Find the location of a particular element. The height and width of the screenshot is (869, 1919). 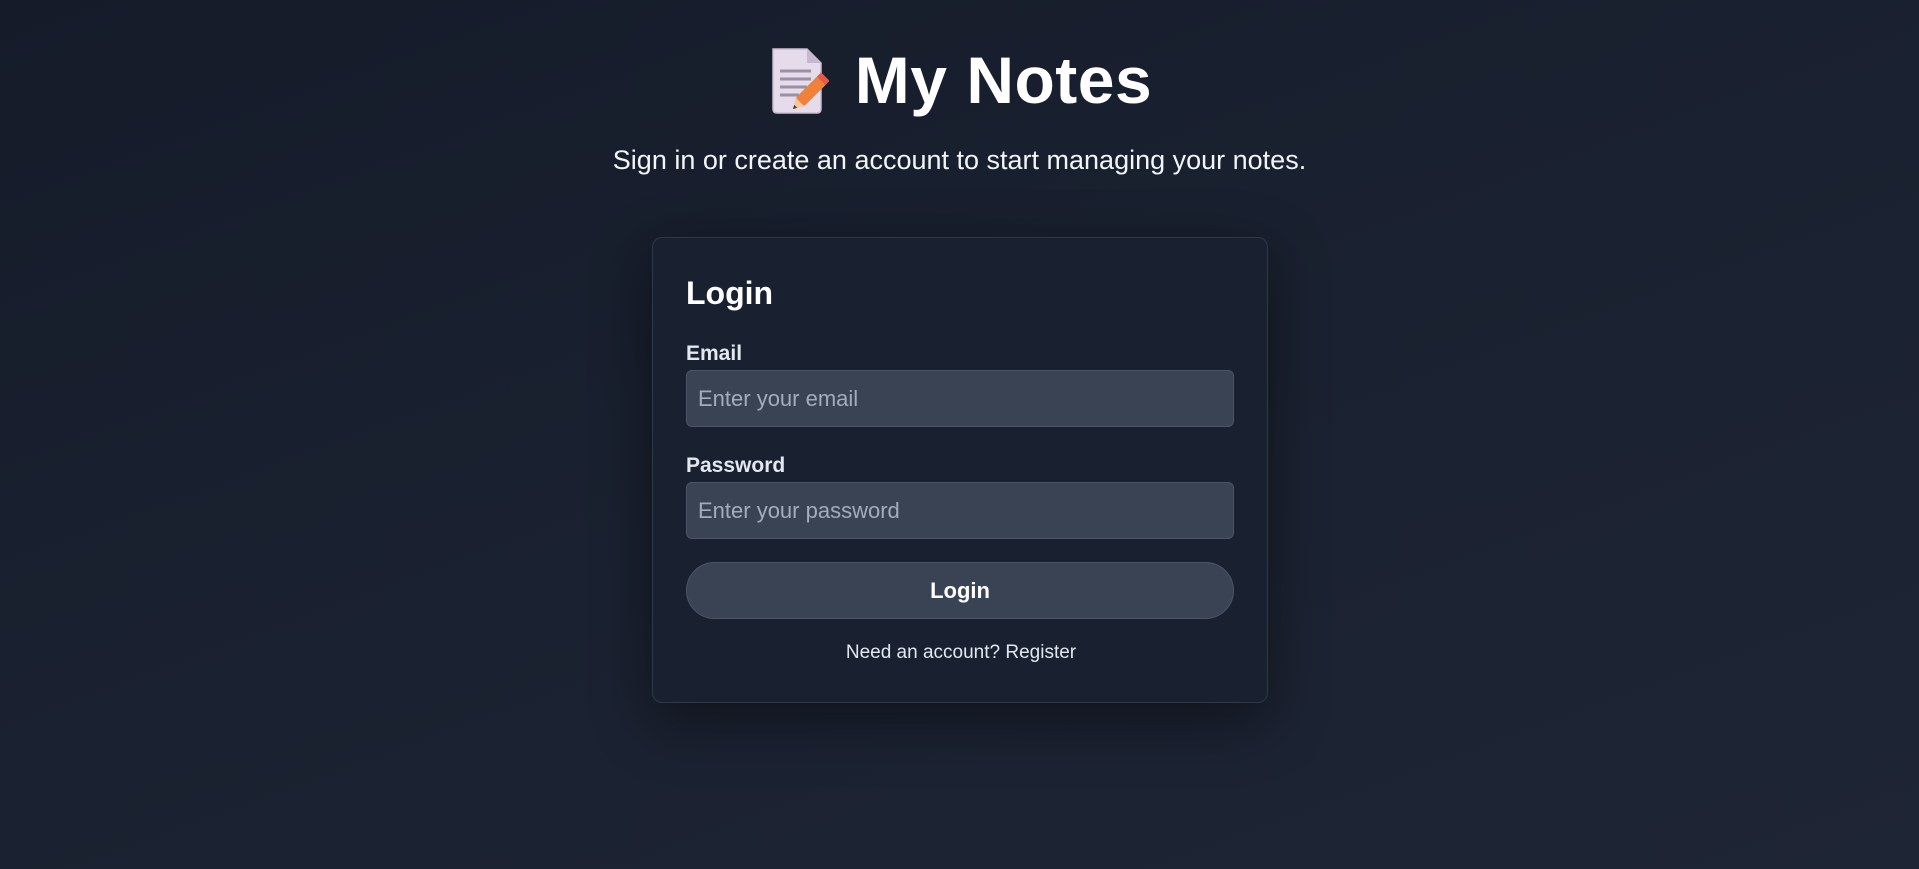

password-input is located at coordinates (960, 510).